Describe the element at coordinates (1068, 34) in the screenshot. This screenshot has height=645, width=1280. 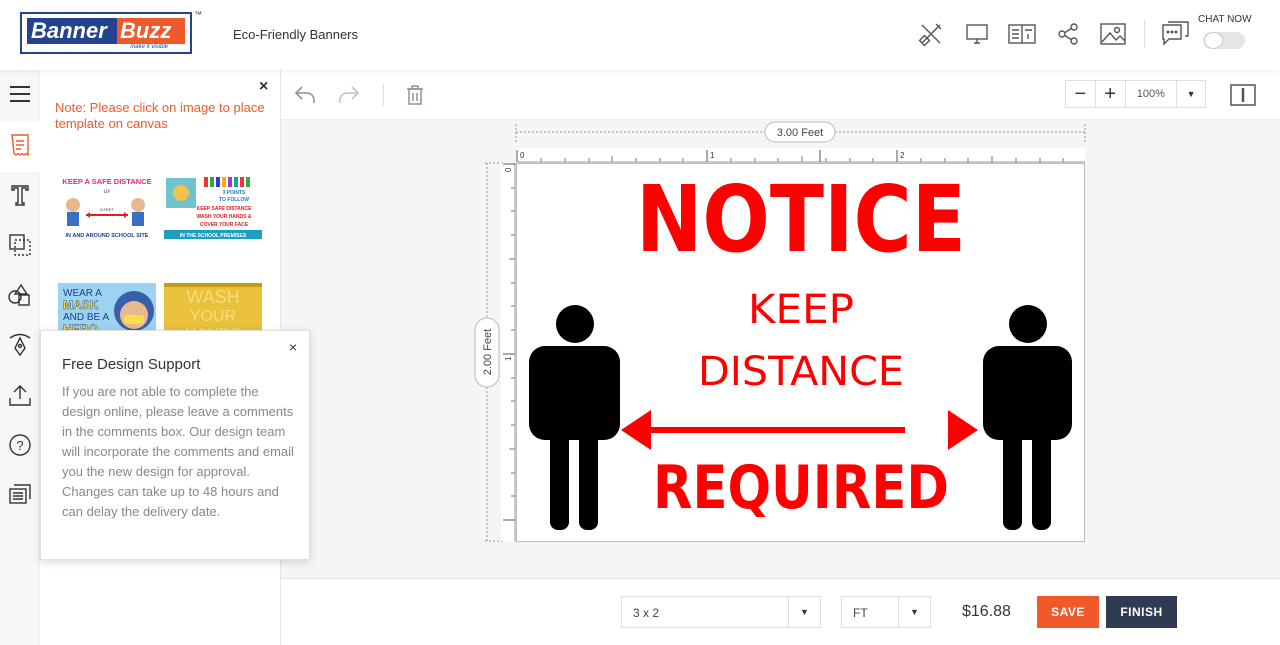
I see `share-icon` at that location.